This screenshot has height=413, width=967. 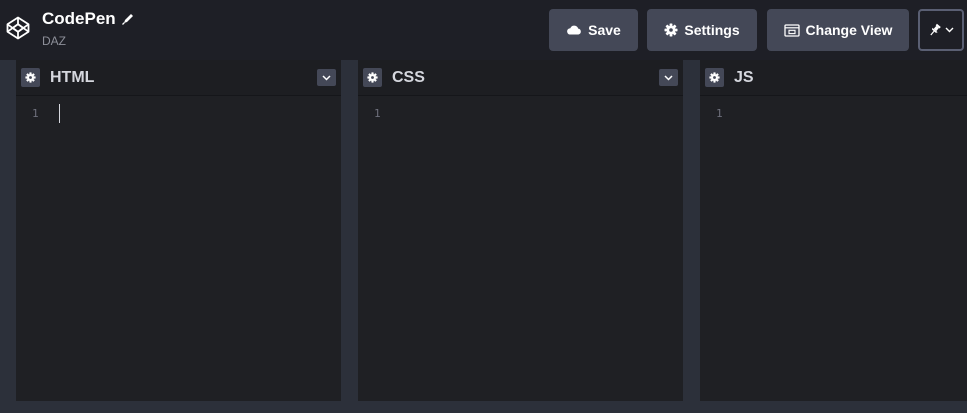 I want to click on change-view-button-label: Change View, so click(x=849, y=30).